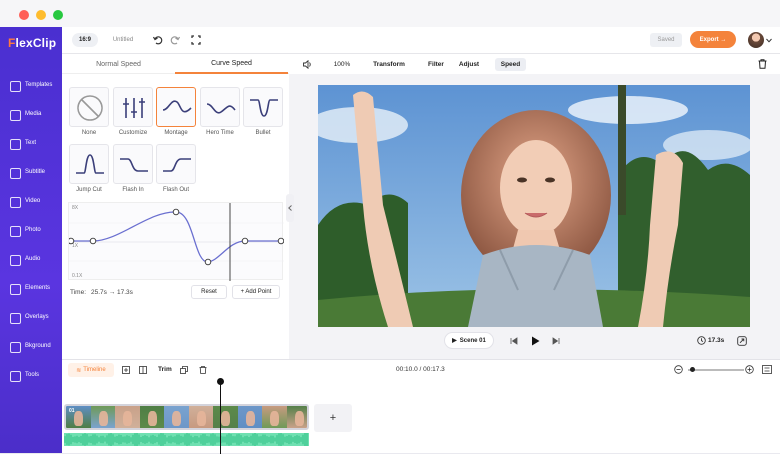  What do you see at coordinates (126, 370) in the screenshot?
I see `add-scene-icon` at bounding box center [126, 370].